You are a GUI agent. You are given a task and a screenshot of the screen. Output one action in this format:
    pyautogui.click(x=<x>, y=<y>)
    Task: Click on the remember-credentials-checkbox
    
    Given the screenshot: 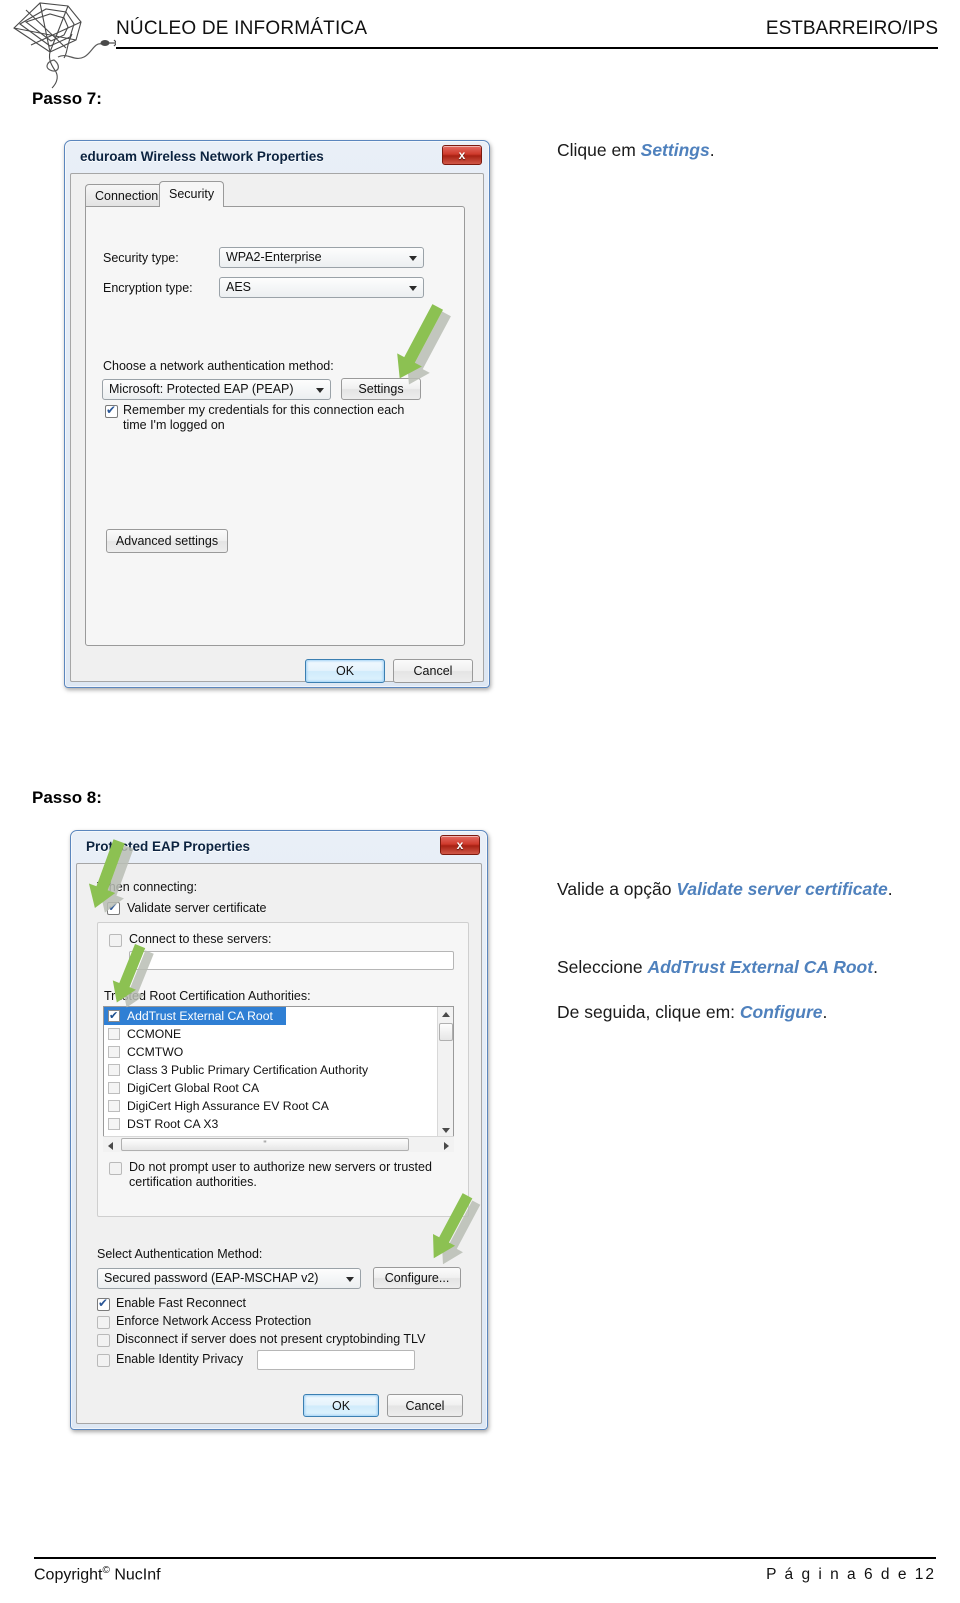 What is the action you would take?
    pyautogui.click(x=111, y=410)
    